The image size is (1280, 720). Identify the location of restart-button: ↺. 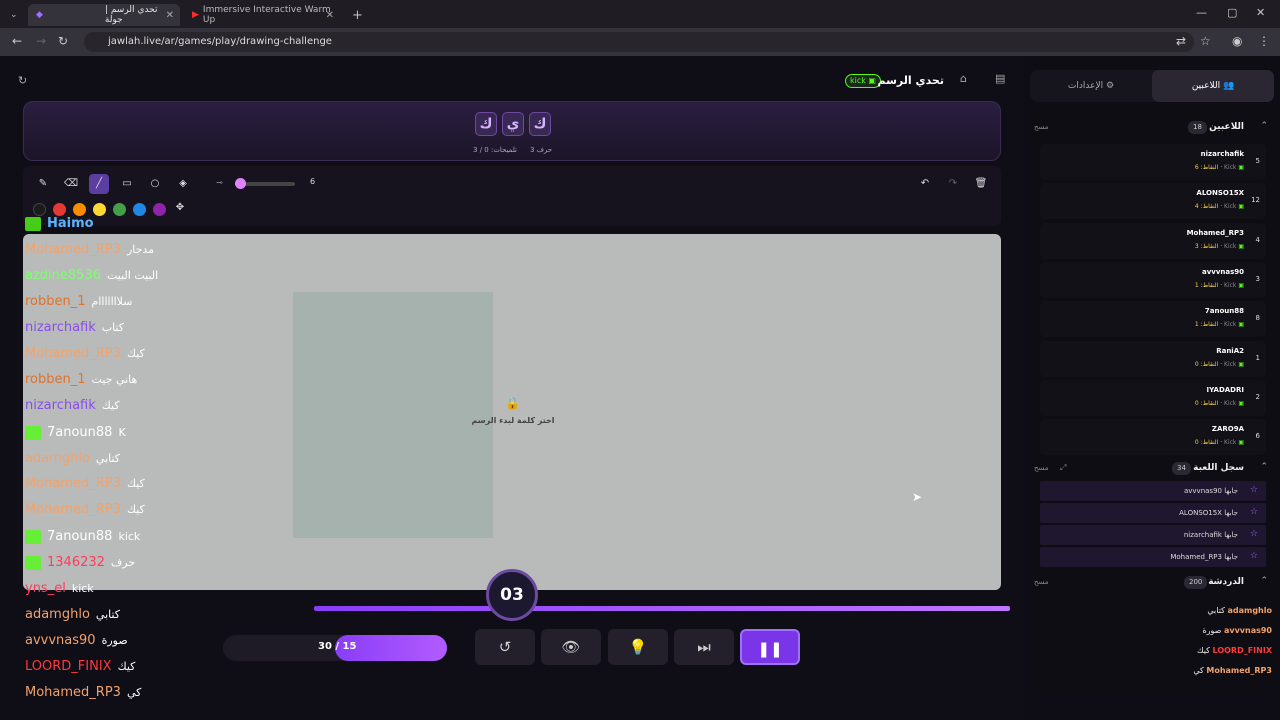
(505, 647).